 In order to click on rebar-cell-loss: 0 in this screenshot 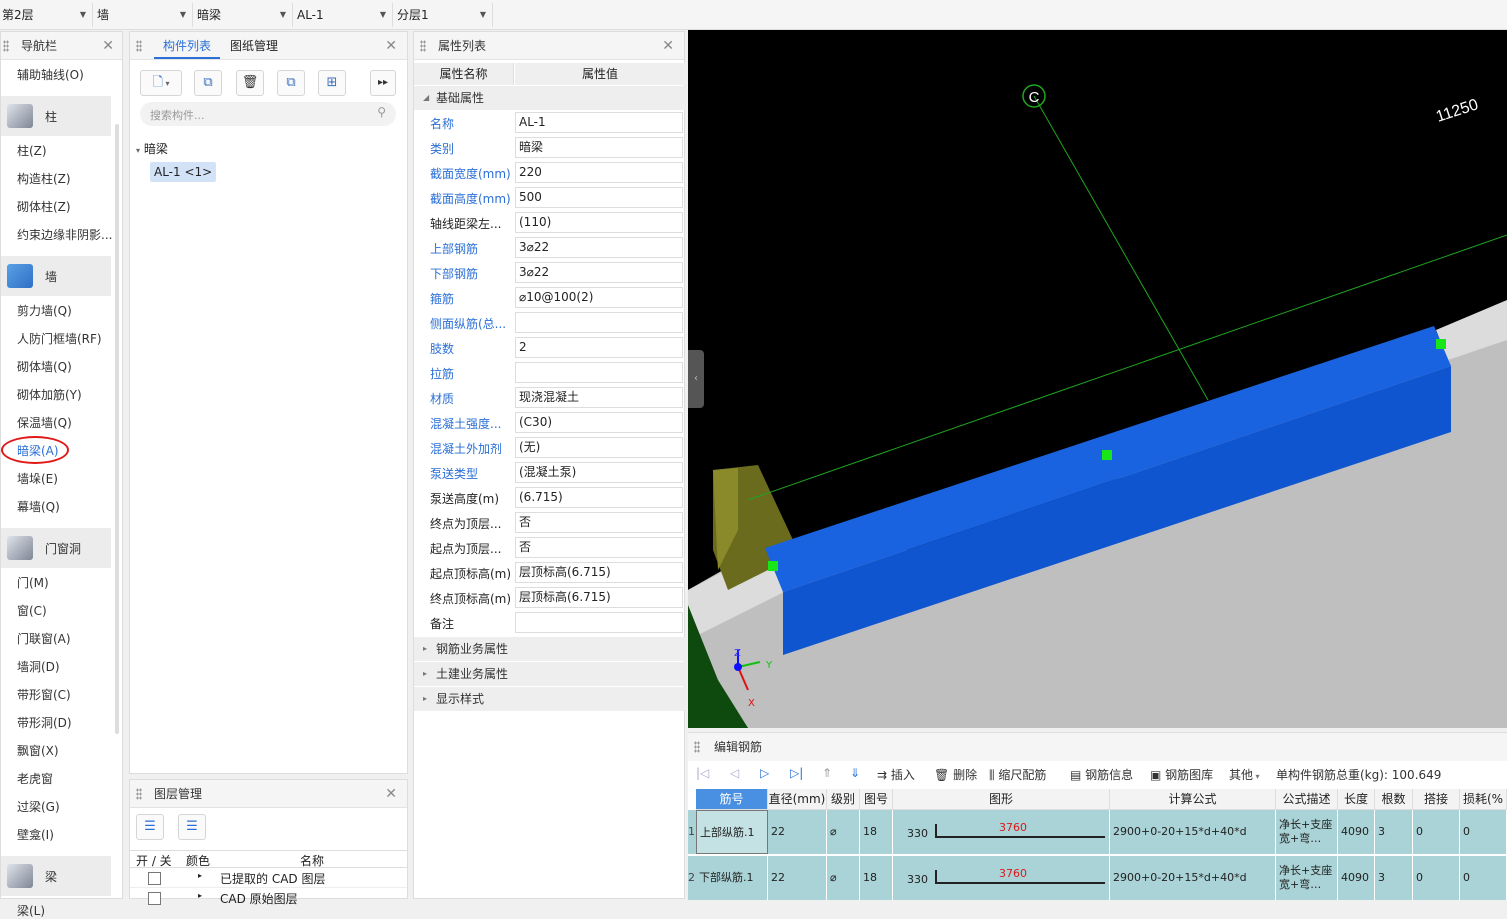, I will do `click(1483, 832)`.